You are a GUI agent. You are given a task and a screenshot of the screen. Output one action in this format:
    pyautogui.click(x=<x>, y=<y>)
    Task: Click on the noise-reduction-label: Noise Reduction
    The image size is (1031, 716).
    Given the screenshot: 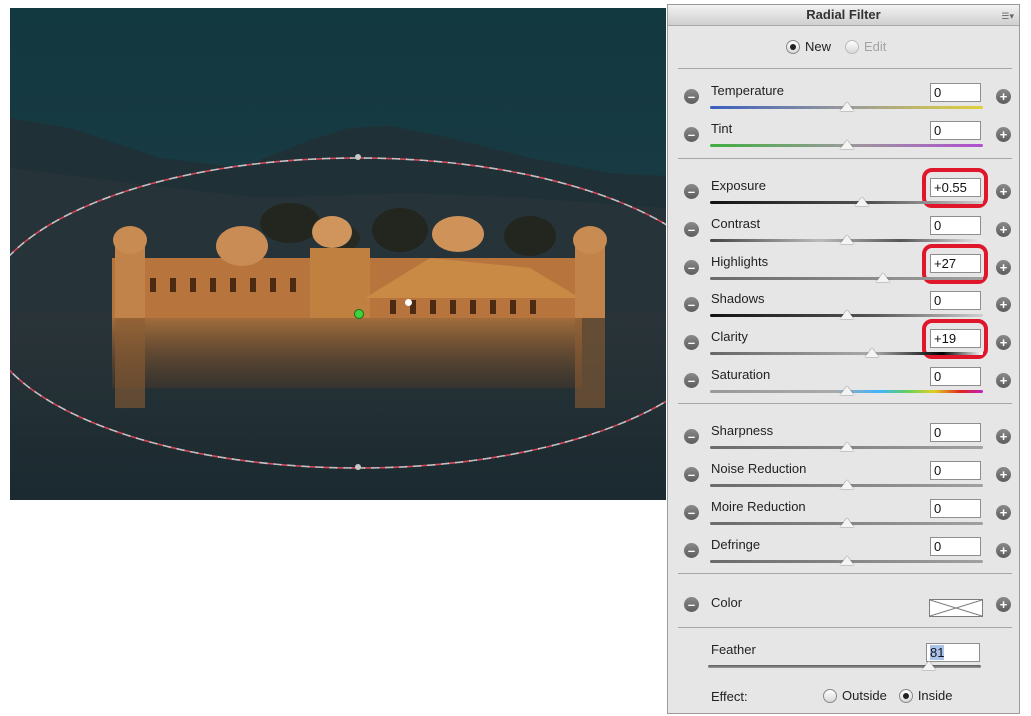 What is the action you would take?
    pyautogui.click(x=759, y=468)
    